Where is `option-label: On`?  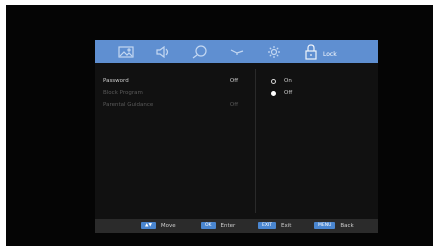 option-label: On is located at coordinates (288, 81).